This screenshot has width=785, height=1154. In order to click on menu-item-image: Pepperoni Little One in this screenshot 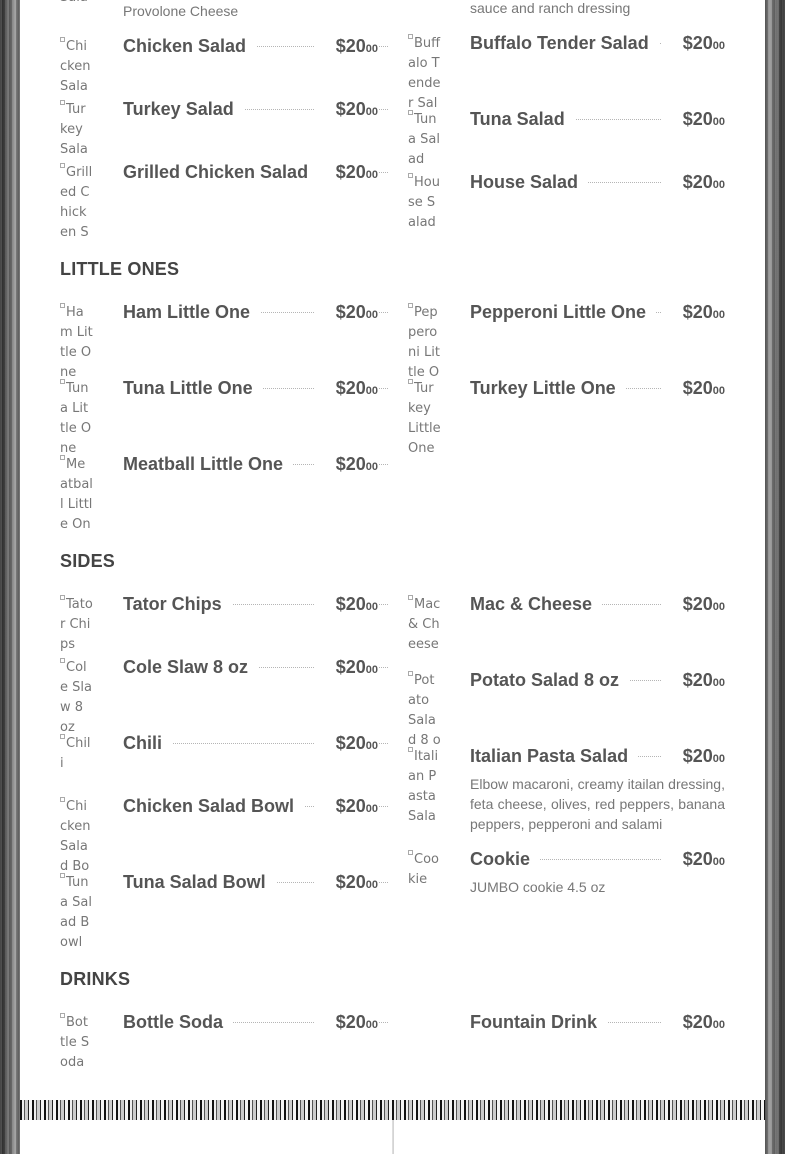, I will do `click(424, 341)`.